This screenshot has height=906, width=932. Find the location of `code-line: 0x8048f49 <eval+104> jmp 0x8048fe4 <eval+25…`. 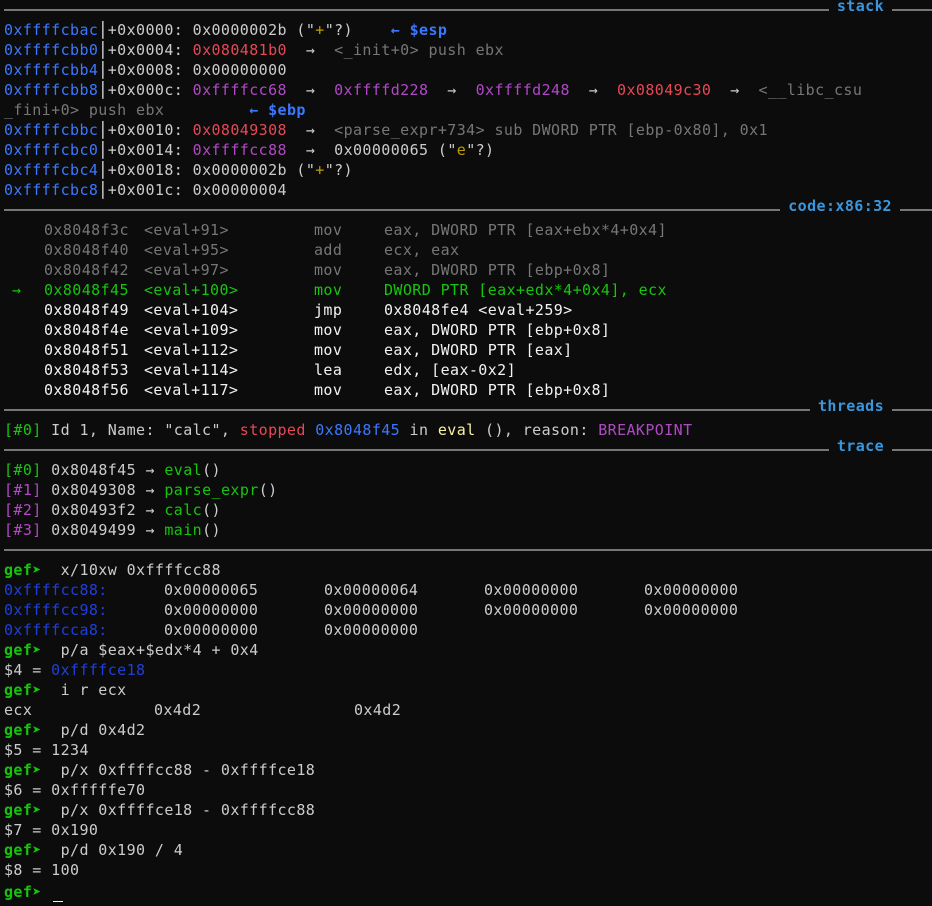

code-line: 0x8048f49 <eval+104> jmp 0x8048fe4 <eval+25… is located at coordinates (308, 310).